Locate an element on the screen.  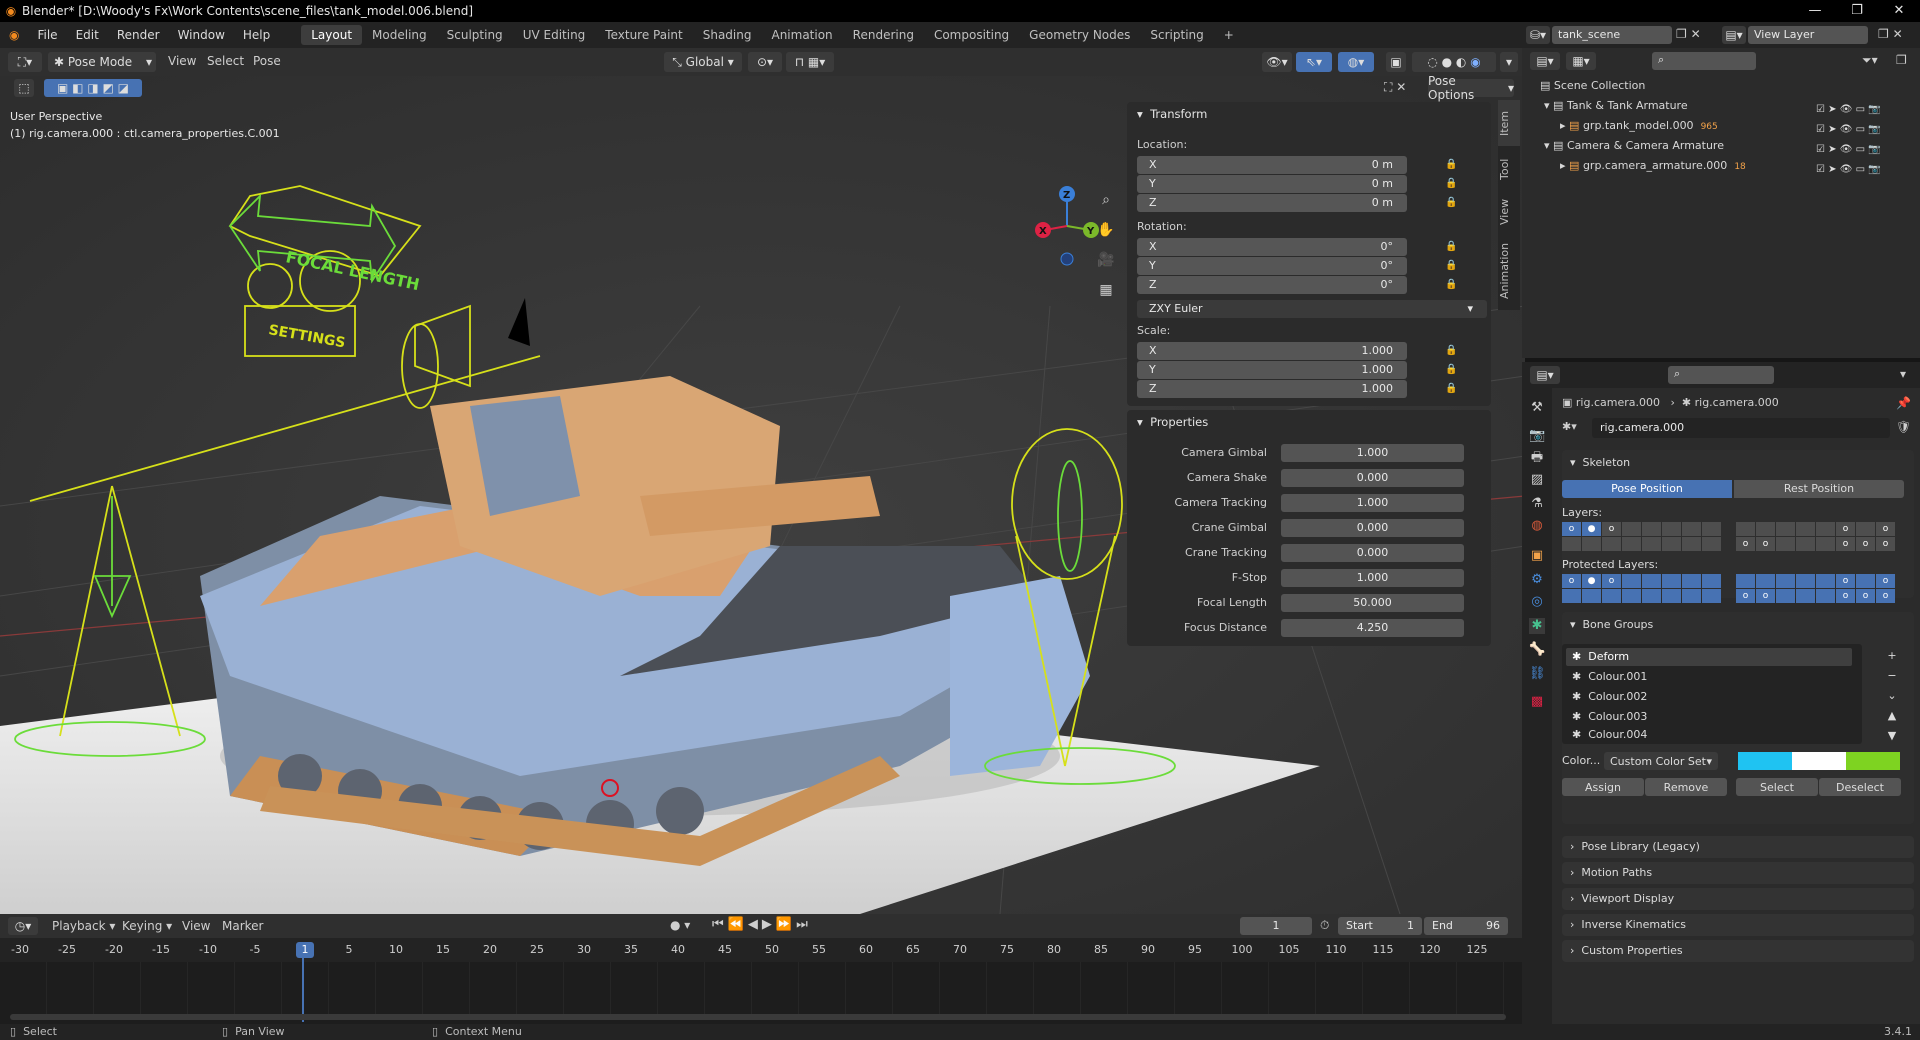
zoom-icon: ⌕ is located at coordinates (1106, 202).